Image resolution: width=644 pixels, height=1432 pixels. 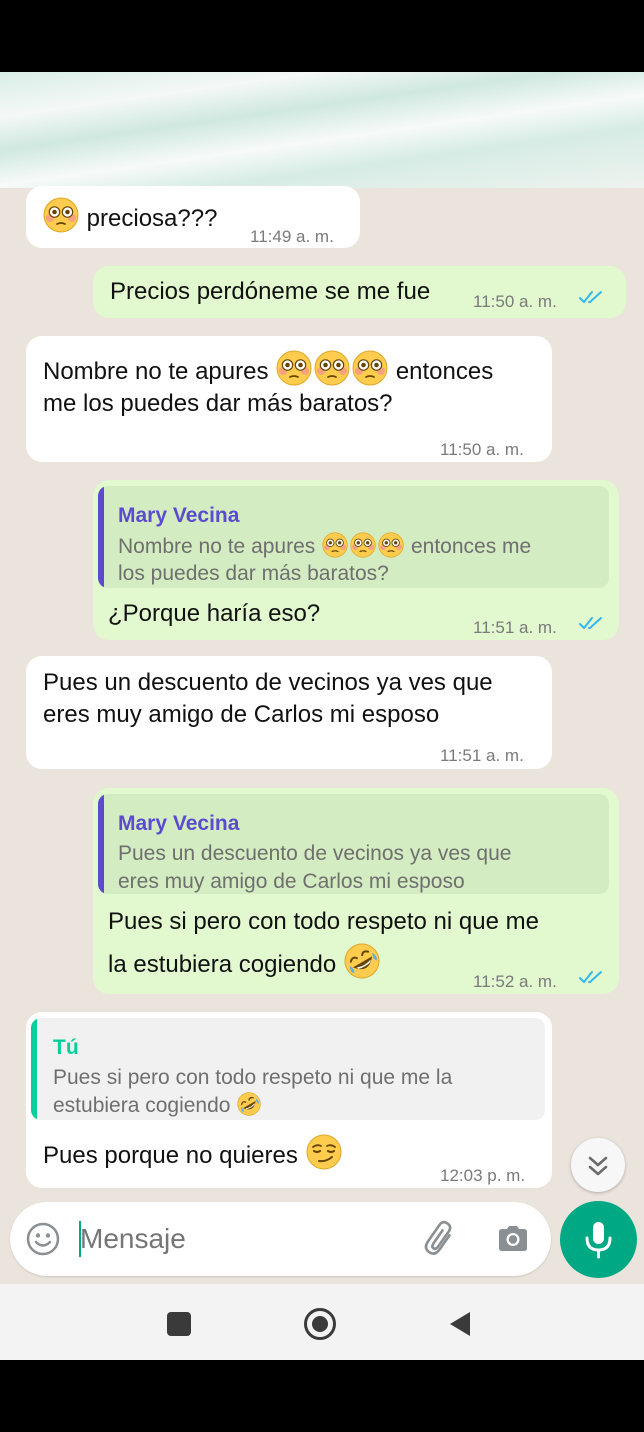 I want to click on message-text: Pues un descuento de vecinos ya ves que, so click(x=268, y=682).